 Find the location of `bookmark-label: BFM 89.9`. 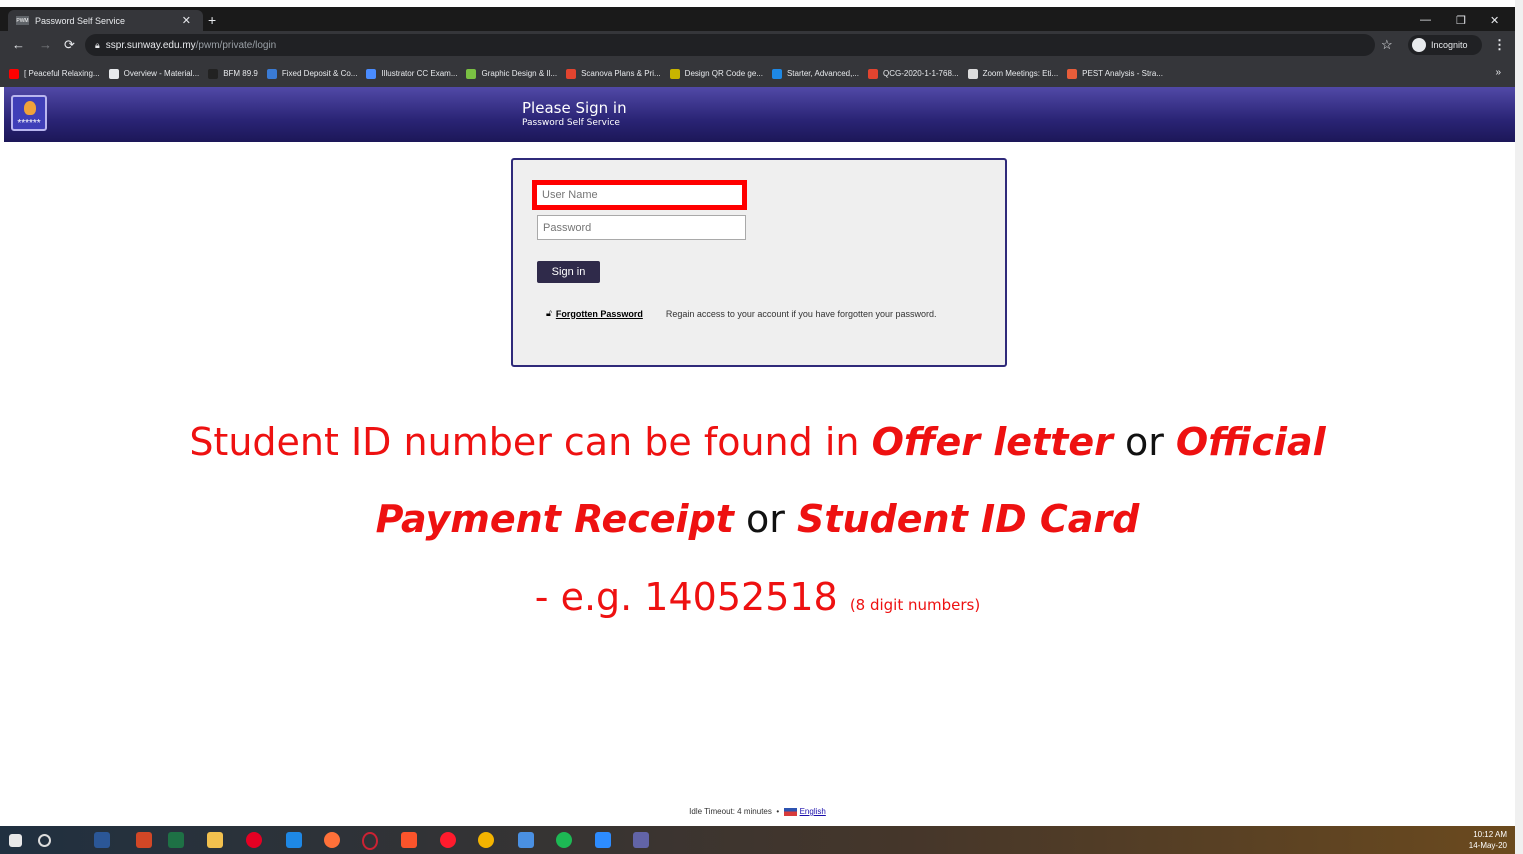

bookmark-label: BFM 89.9 is located at coordinates (240, 73).